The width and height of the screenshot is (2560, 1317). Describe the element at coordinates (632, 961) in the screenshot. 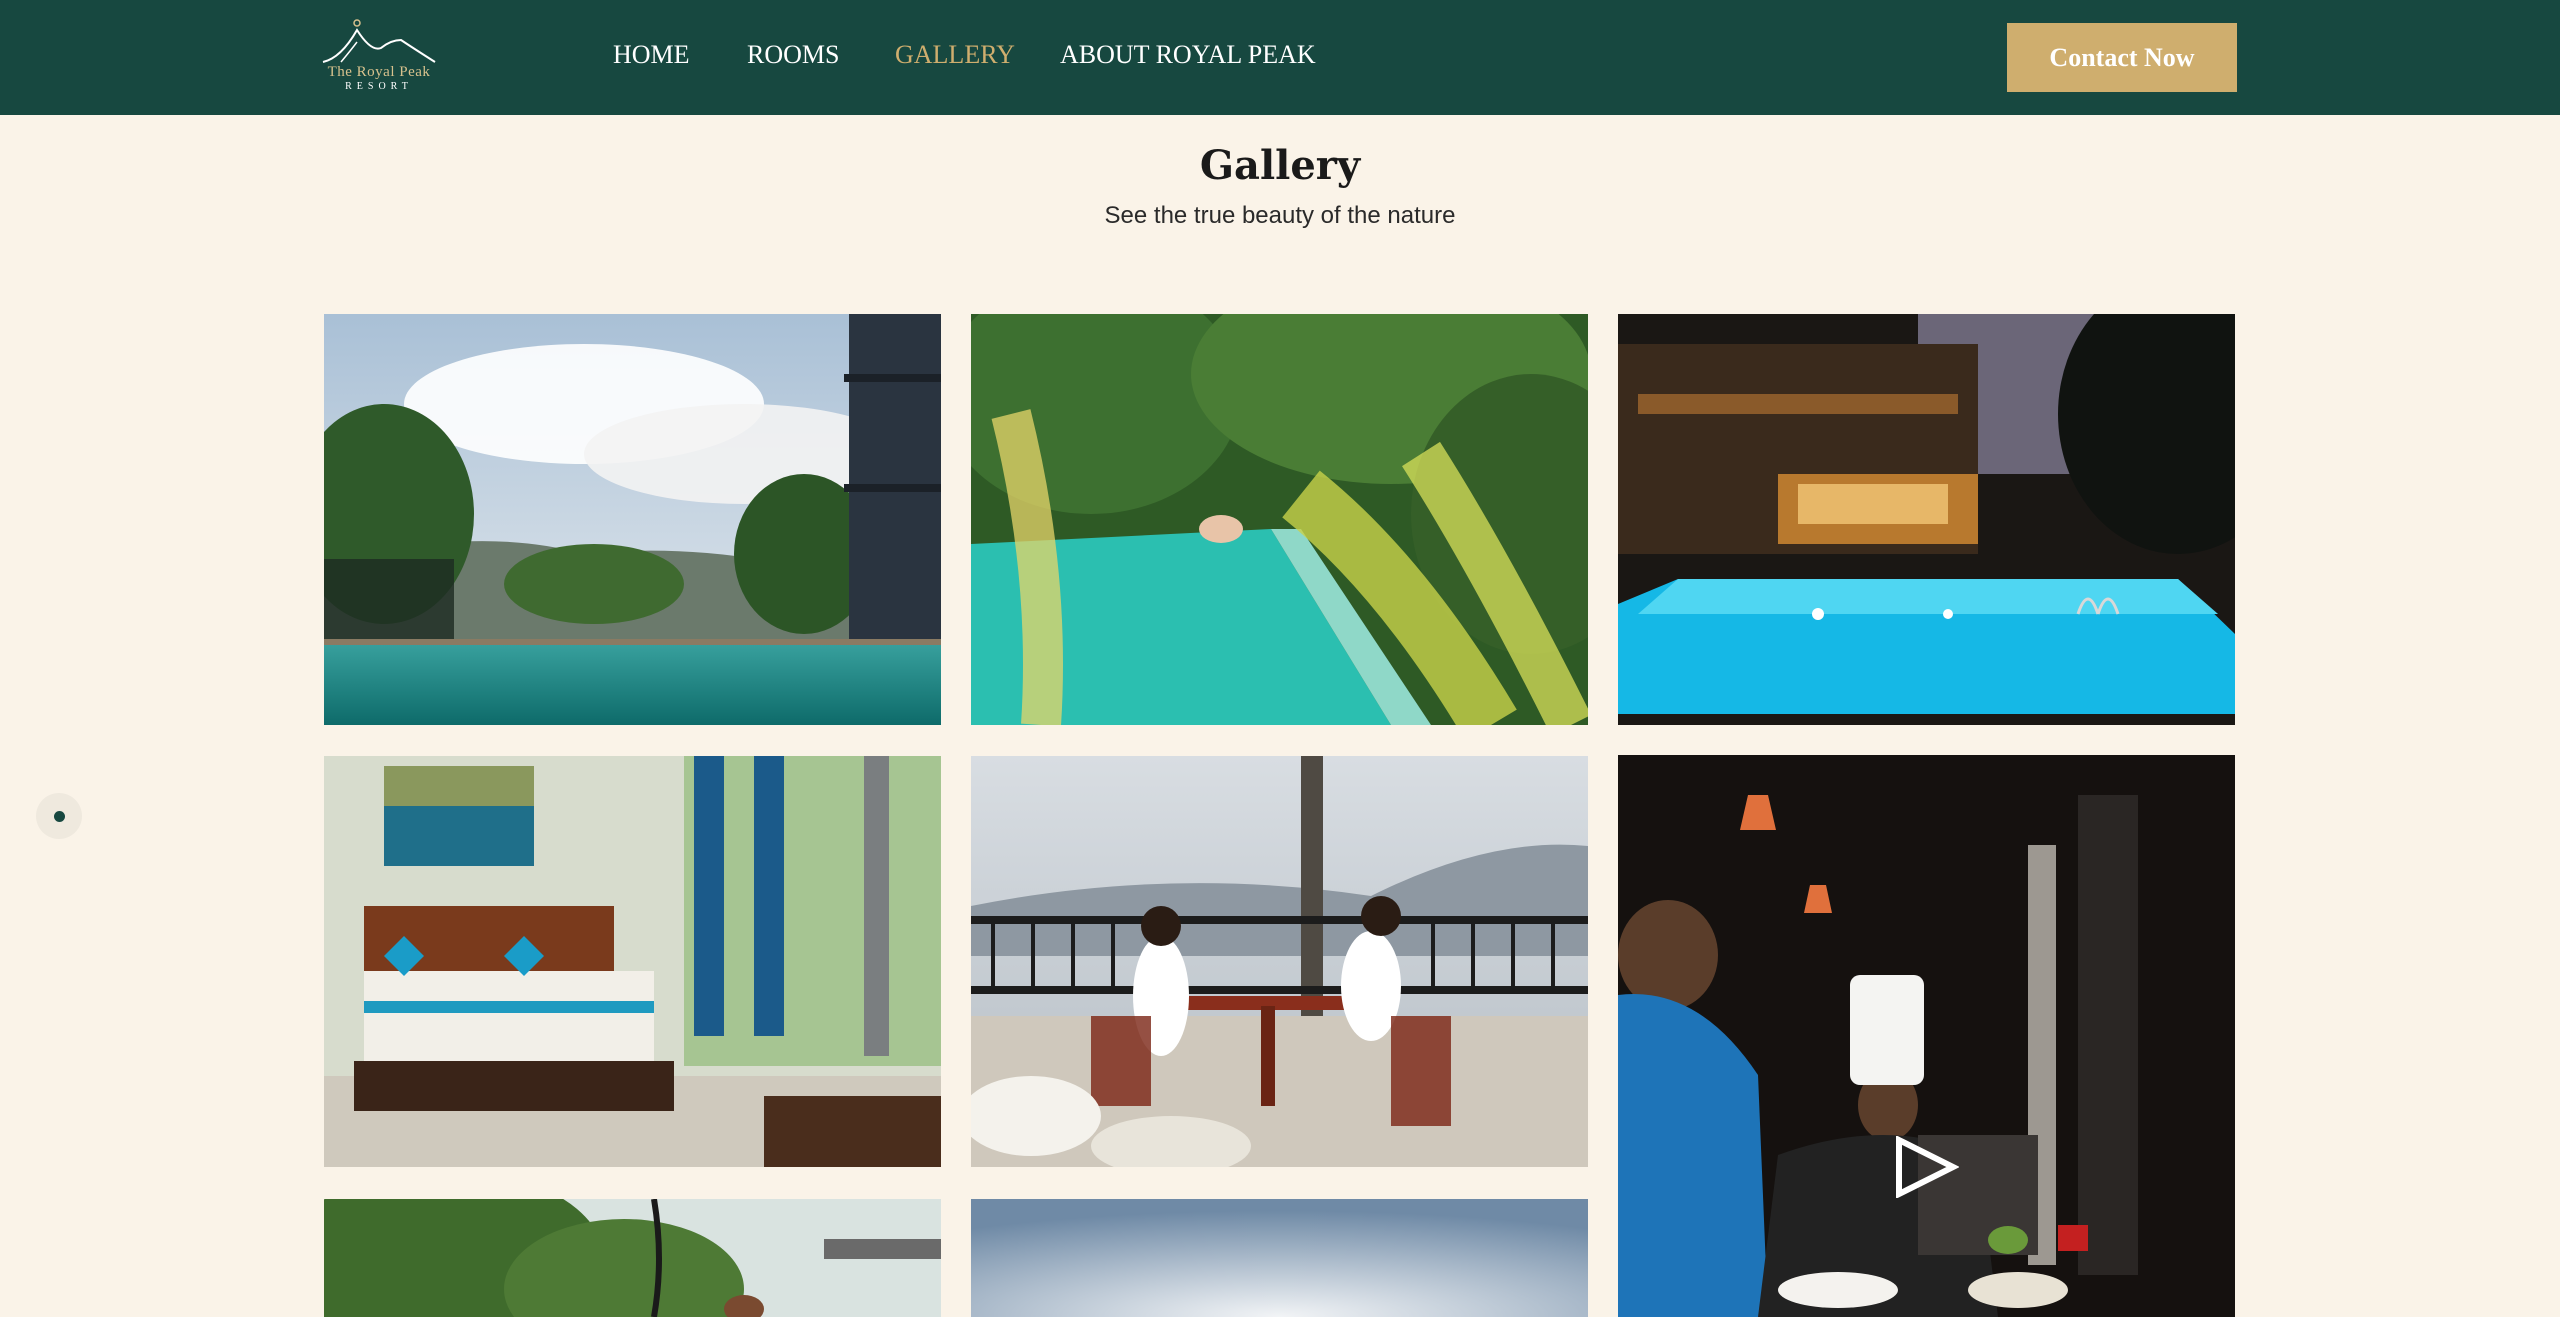

I see `gallery-photo-bedroom` at that location.